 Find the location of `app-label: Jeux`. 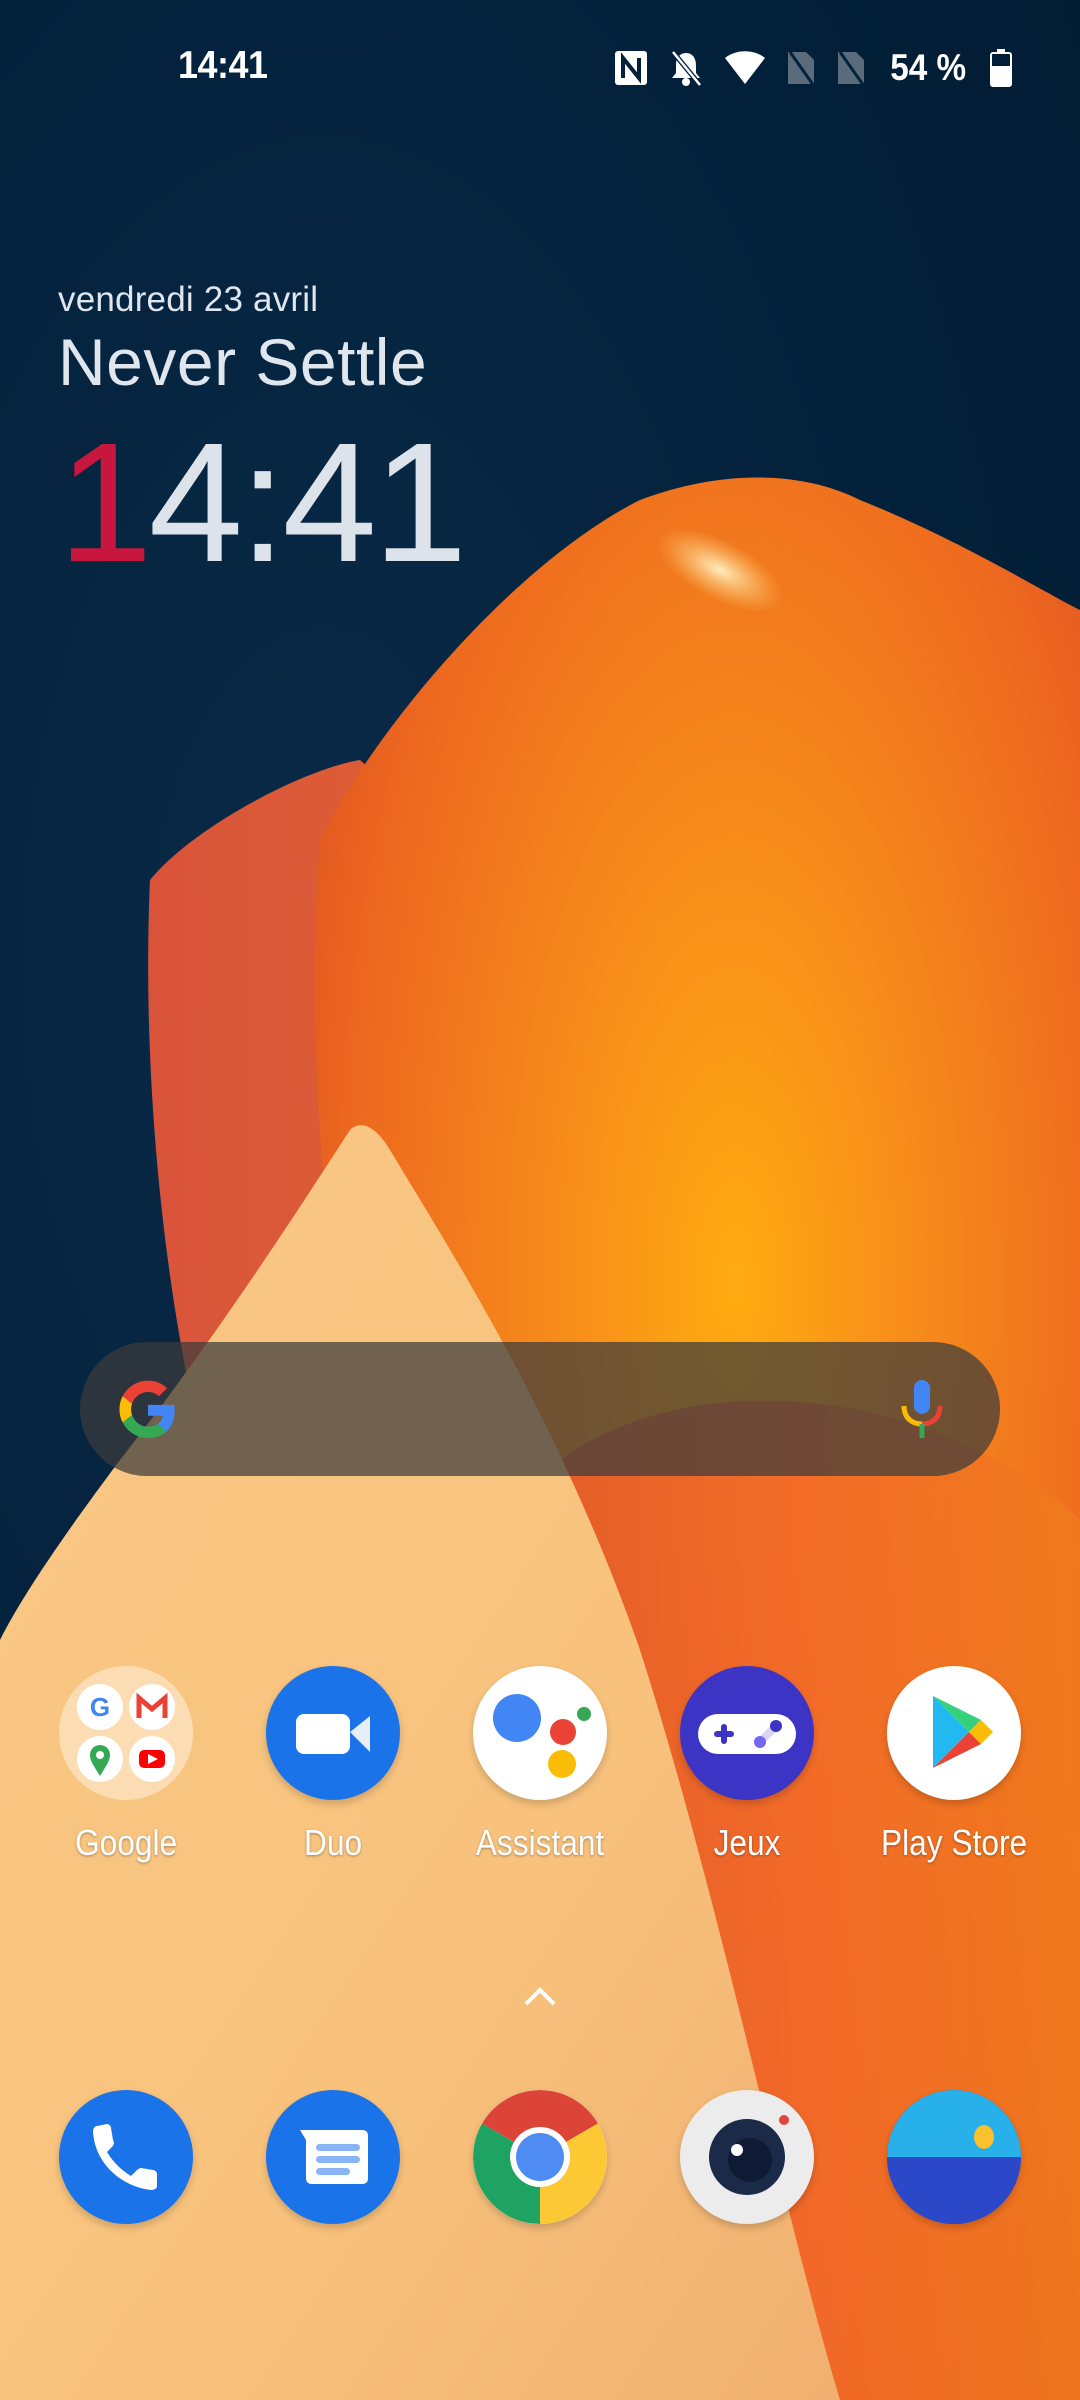

app-label: Jeux is located at coordinates (747, 1842).